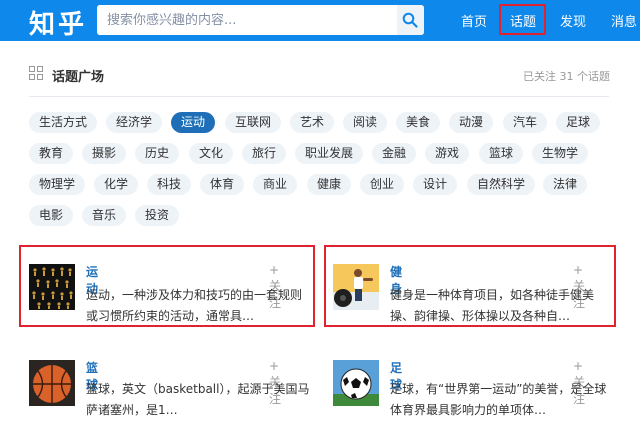  Describe the element at coordinates (501, 184) in the screenshot. I see `tag-item: 自然科学` at that location.